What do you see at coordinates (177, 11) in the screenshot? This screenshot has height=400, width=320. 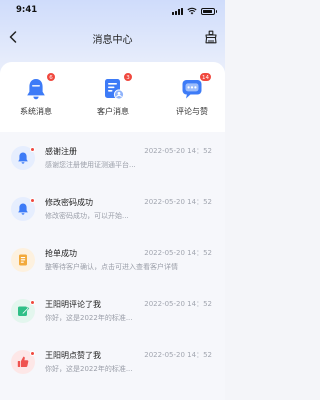 I see `cellular-signal-icon` at bounding box center [177, 11].